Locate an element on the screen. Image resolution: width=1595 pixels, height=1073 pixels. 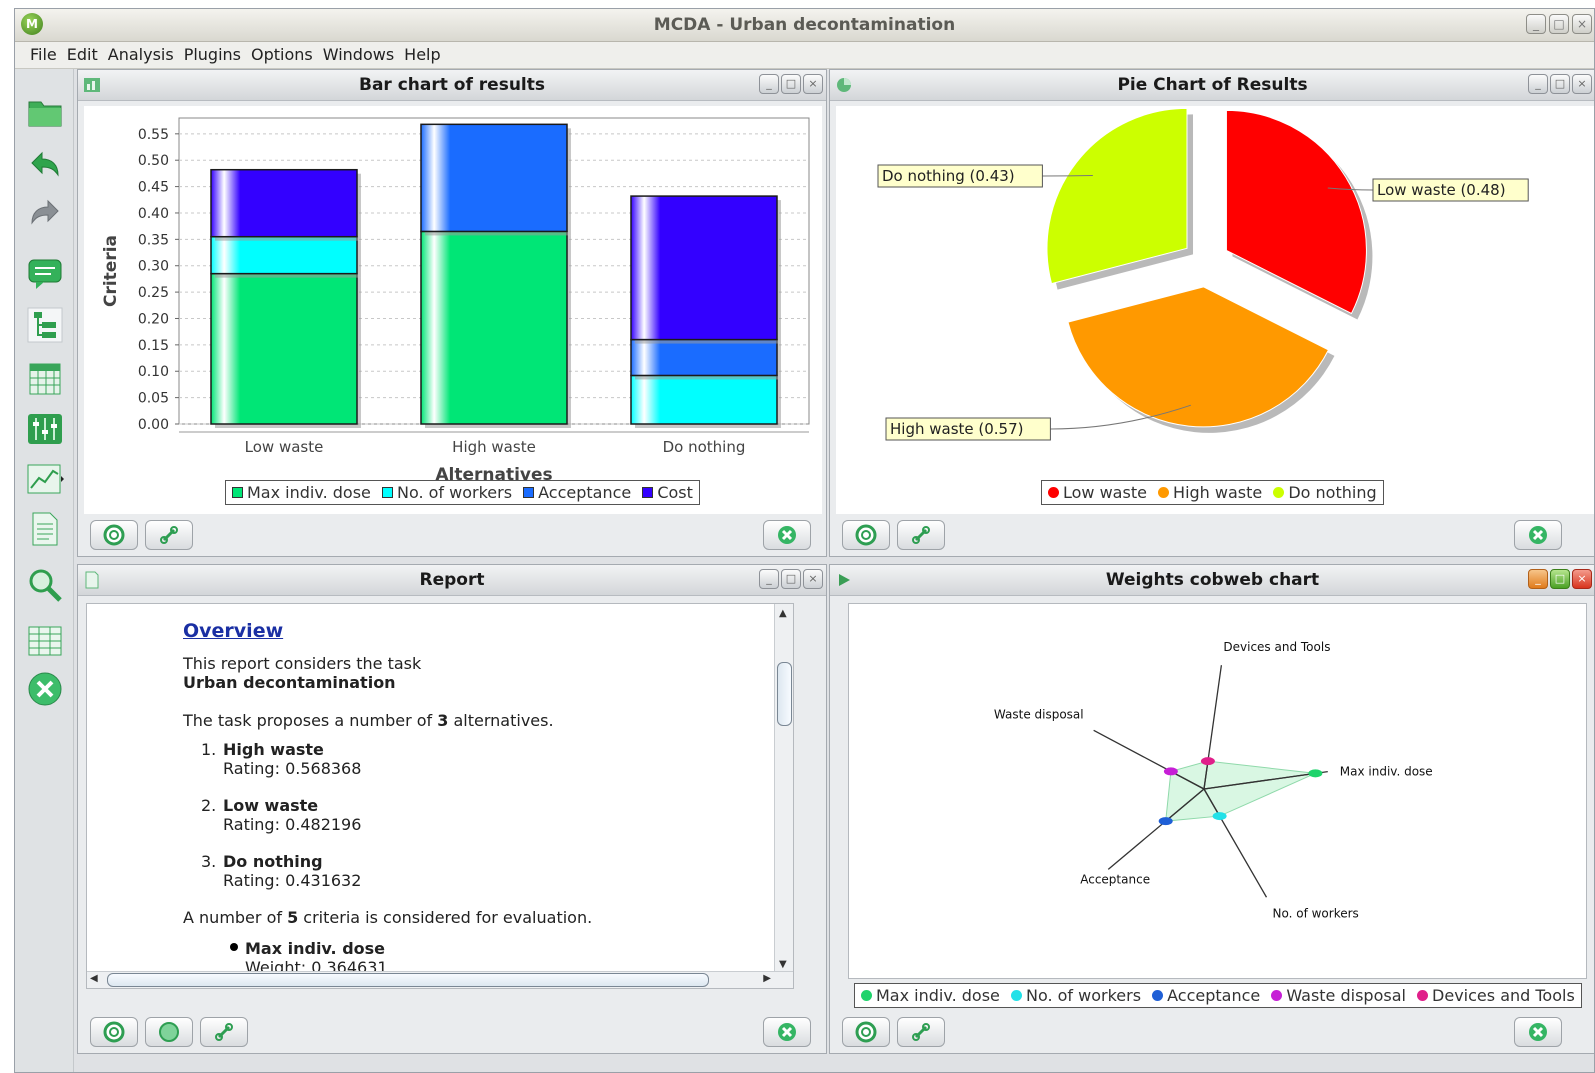
y-tick-label: 0.15 is located at coordinates (153, 346).